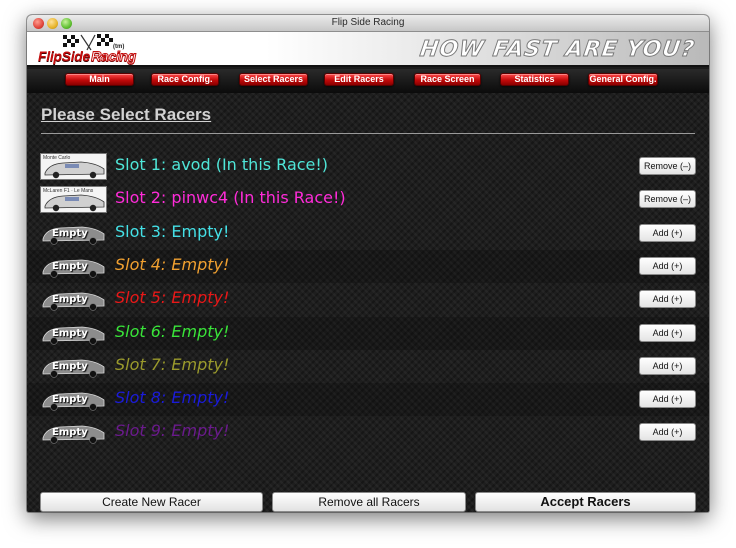 This screenshot has width=736, height=548. I want to click on create-new-racer-button: Create New Racer, so click(151, 502).